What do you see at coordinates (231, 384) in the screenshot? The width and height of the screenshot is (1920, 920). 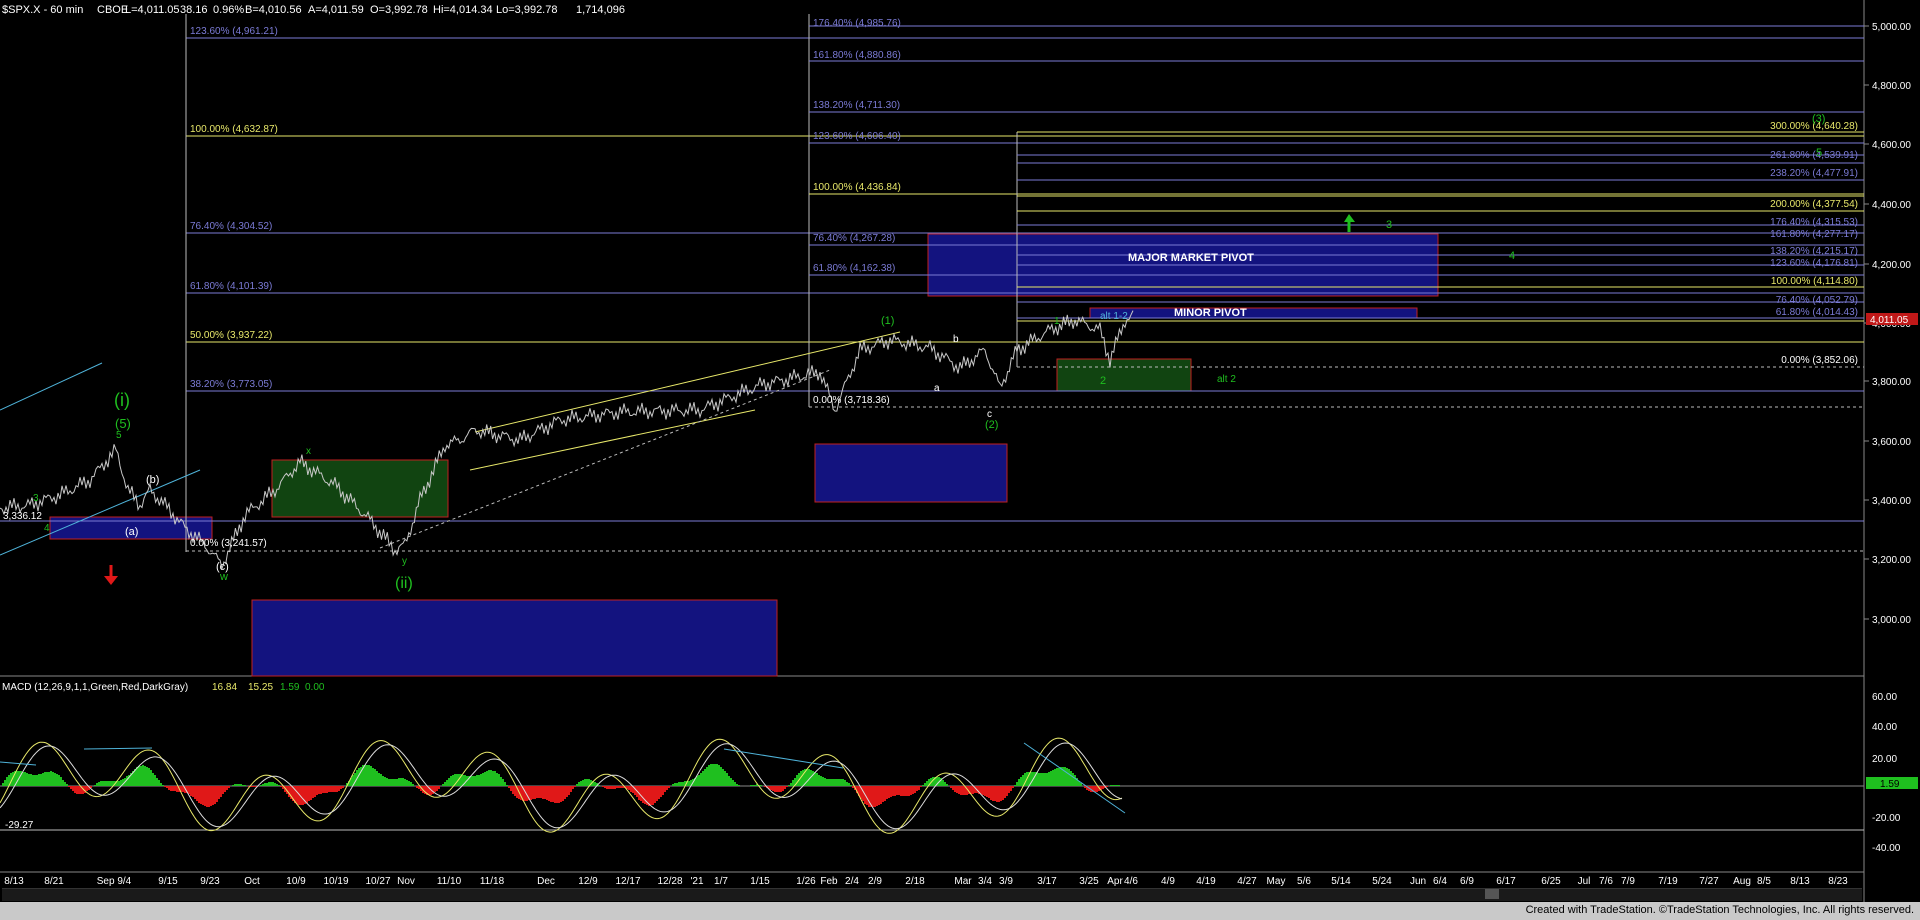 I see `fib-left-label: 38.20% (3,773.05)` at bounding box center [231, 384].